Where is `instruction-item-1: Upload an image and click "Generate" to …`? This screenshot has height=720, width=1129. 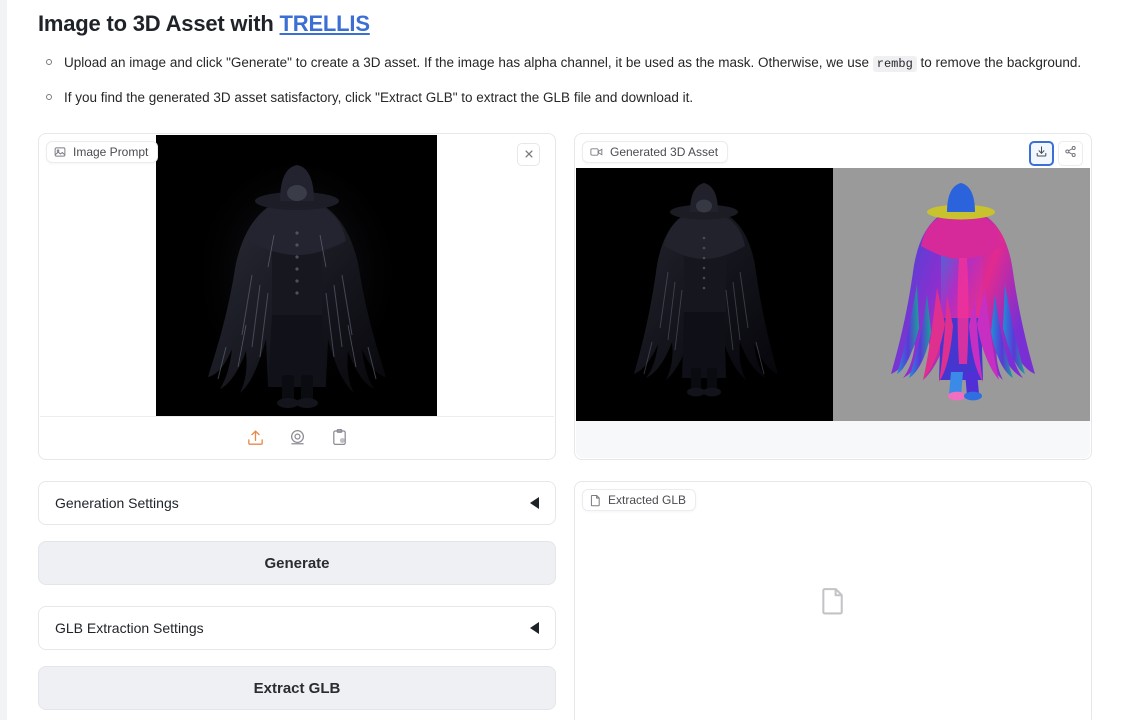 instruction-item-1: Upload an image and click "Generate" to … is located at coordinates (568, 63).